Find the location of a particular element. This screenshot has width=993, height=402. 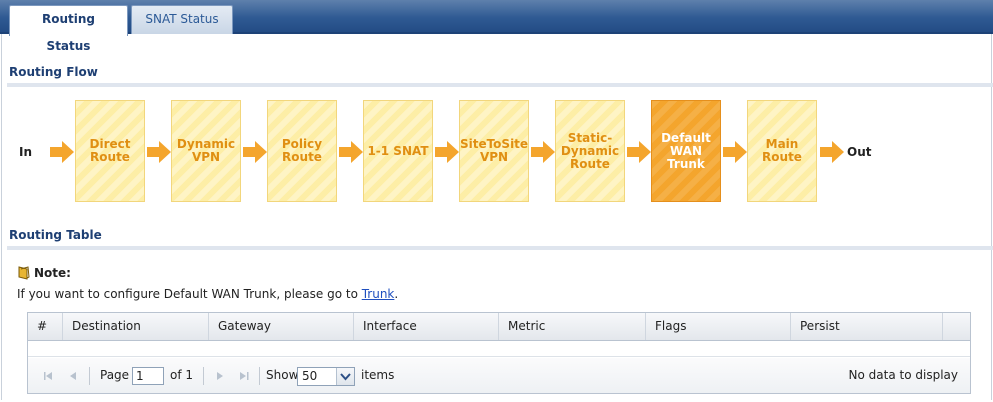

routing-table-title: Routing Table is located at coordinates (55, 235).